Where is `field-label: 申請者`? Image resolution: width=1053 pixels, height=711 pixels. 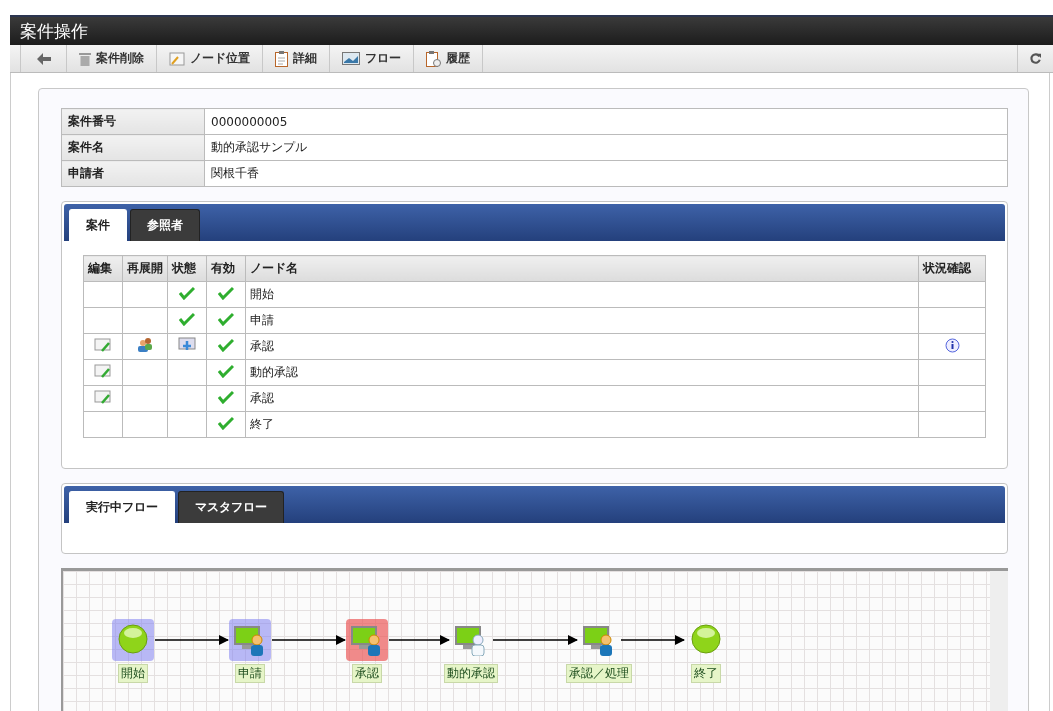 field-label: 申請者 is located at coordinates (133, 173).